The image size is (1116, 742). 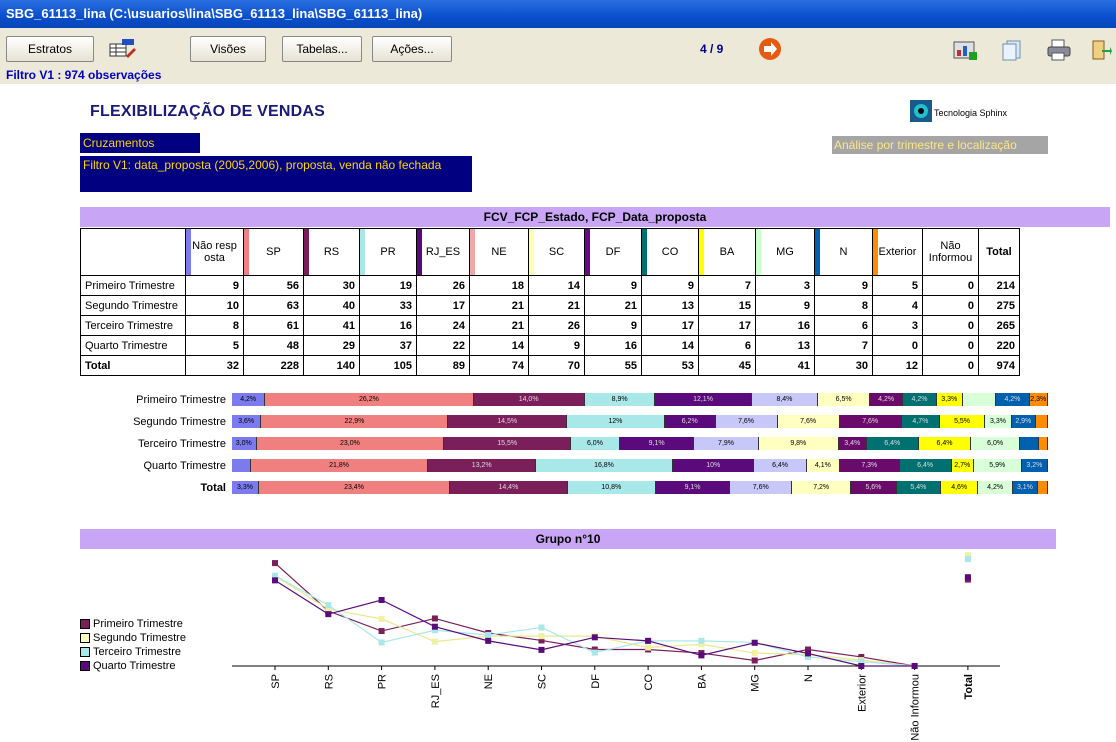 What do you see at coordinates (329, 681) in the screenshot?
I see `x-tick-label: RS` at bounding box center [329, 681].